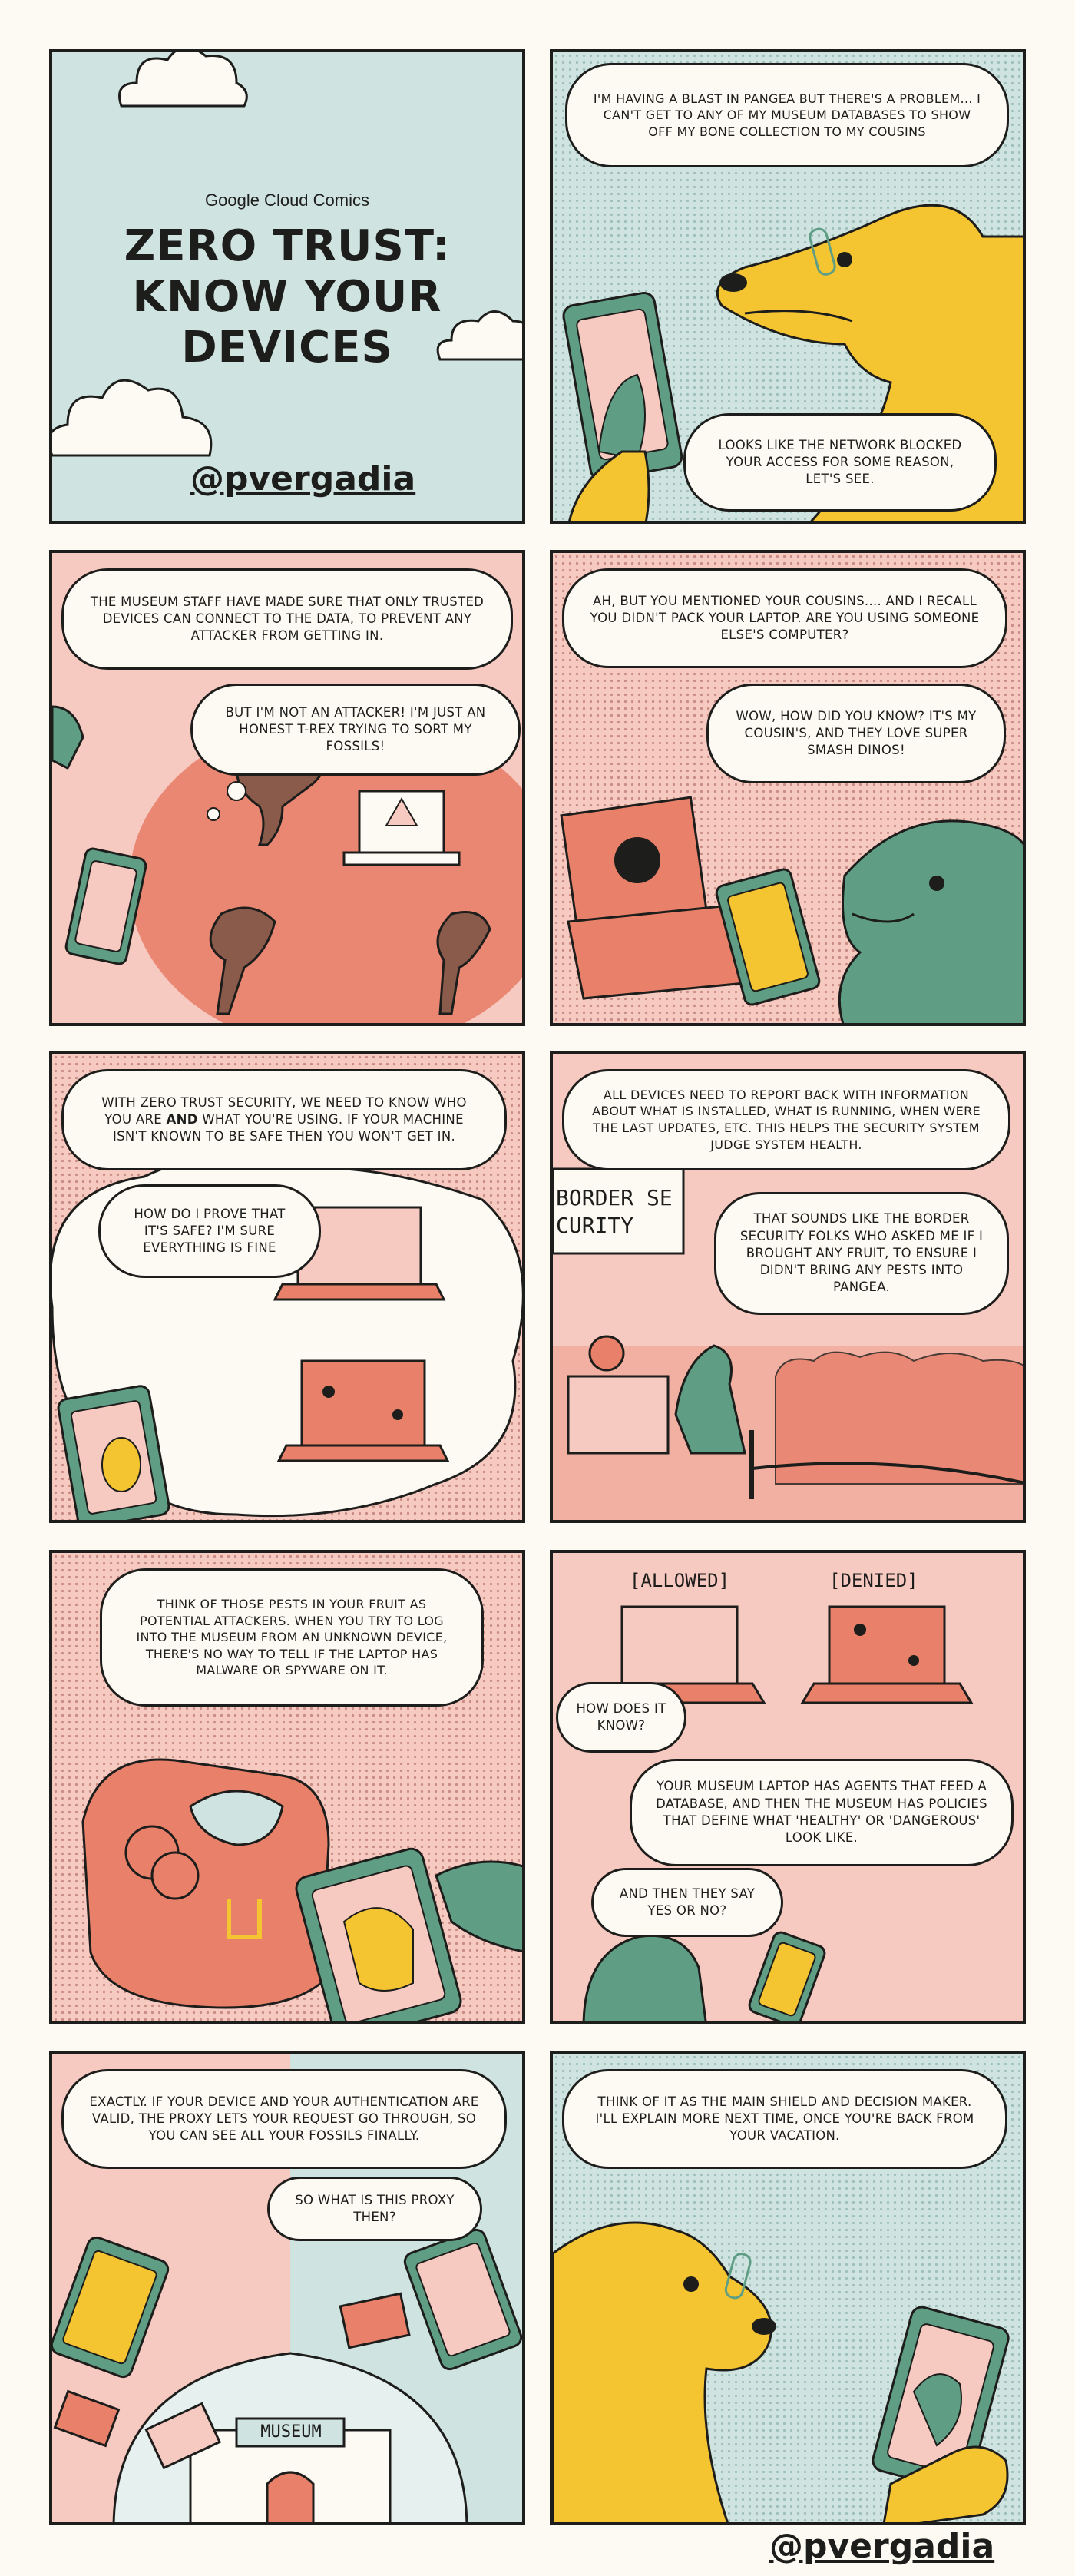 The image size is (1075, 2576). What do you see at coordinates (680, 1580) in the screenshot?
I see `allowed-label: [ALLOWED]` at bounding box center [680, 1580].